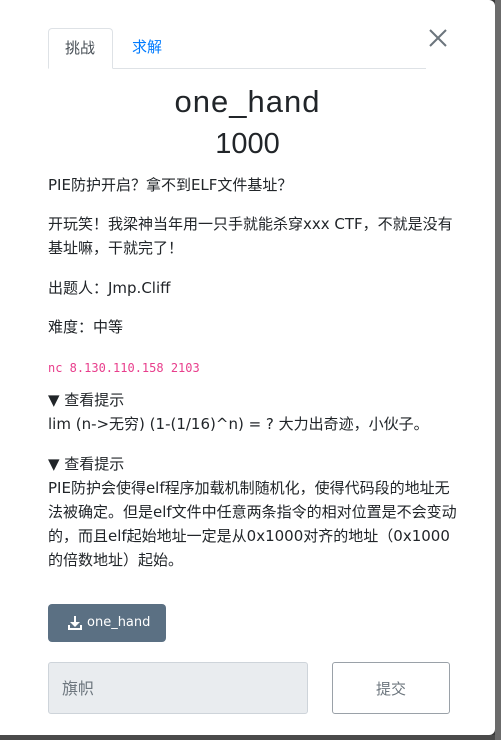  Describe the element at coordinates (438, 38) in the screenshot. I see `close-icon` at that location.